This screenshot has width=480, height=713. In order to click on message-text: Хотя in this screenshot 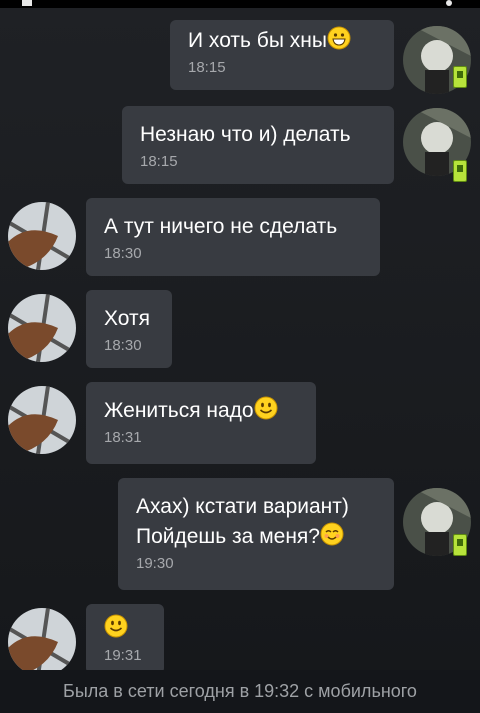, I will do `click(127, 318)`.